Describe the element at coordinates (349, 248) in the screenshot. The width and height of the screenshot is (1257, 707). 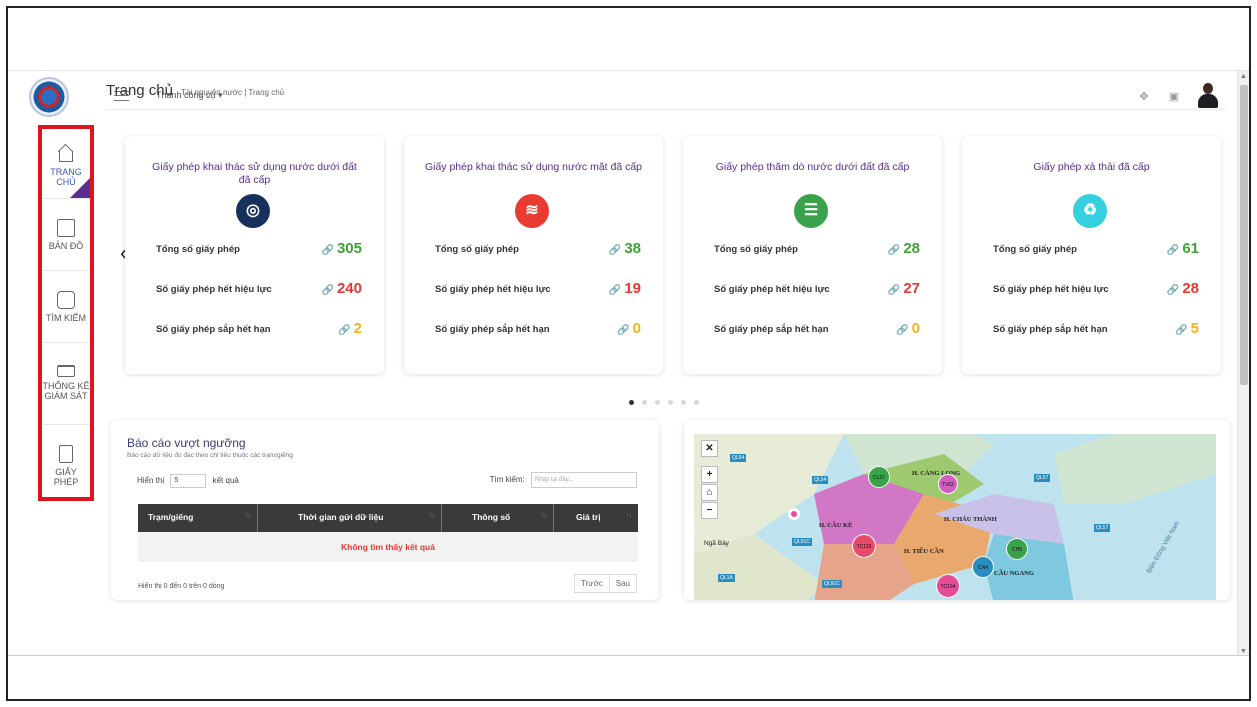
I see `value-text: 305` at that location.